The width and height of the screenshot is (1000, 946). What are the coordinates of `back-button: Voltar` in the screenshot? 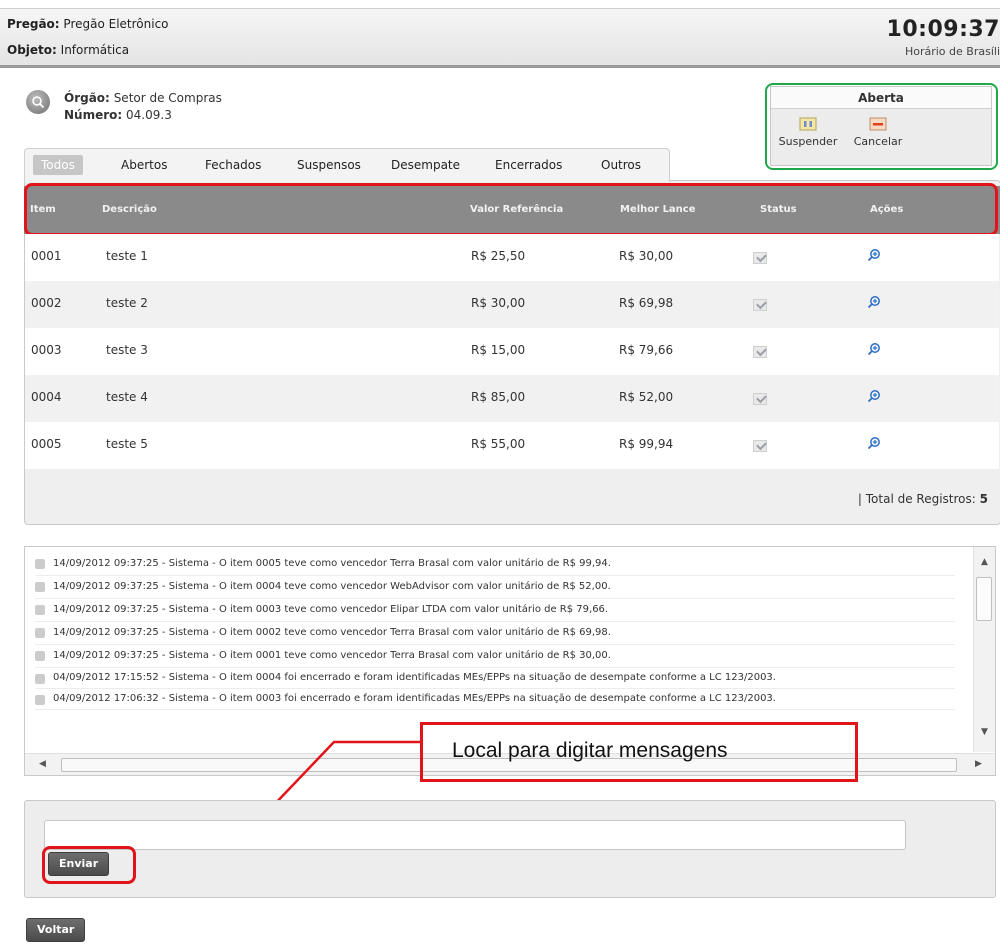 It's located at (56, 930).